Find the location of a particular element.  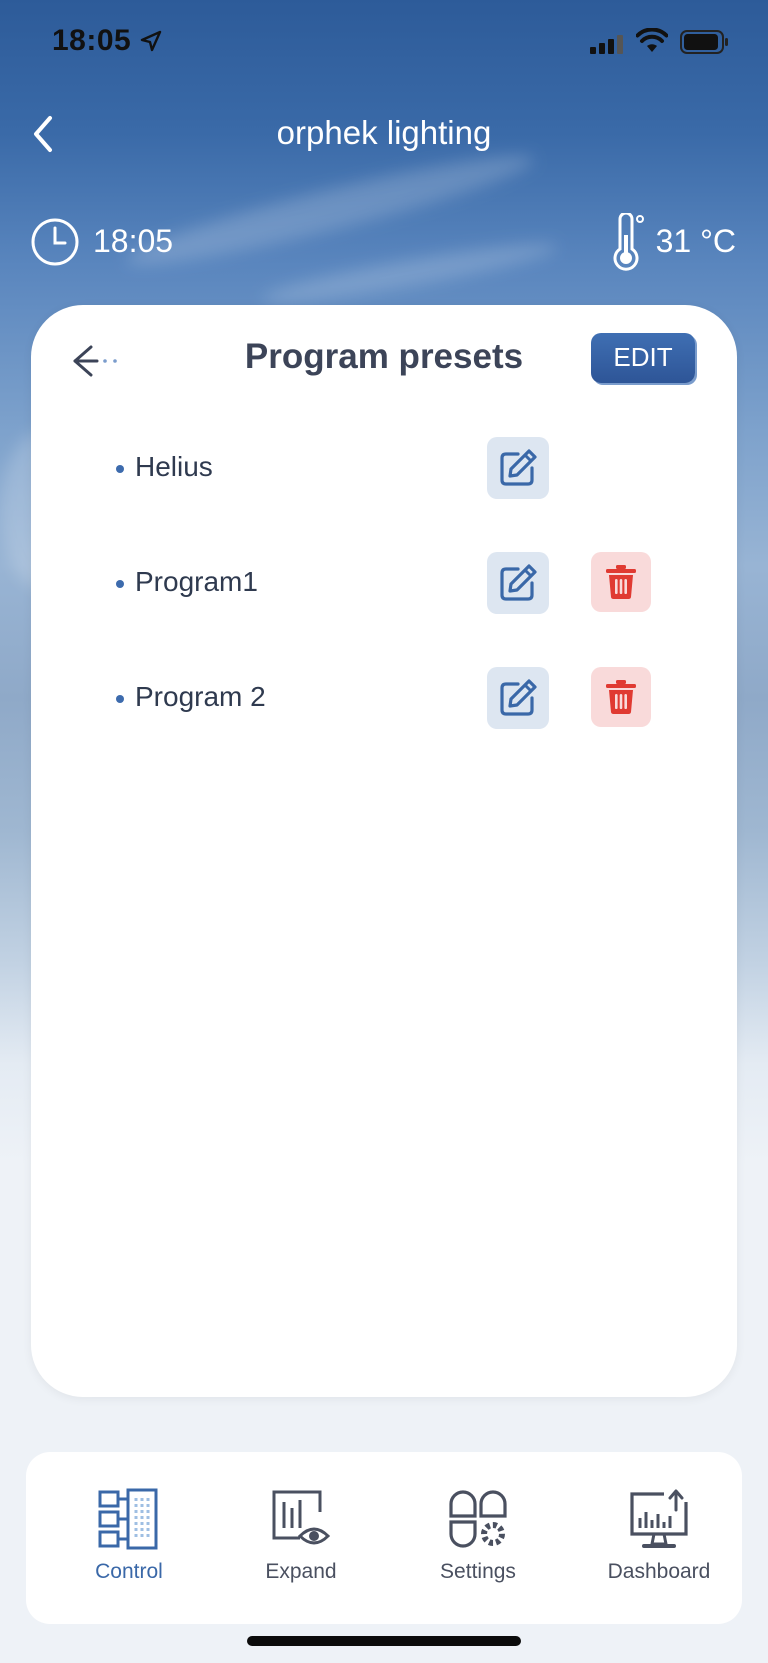

preset-item: Program 2 is located at coordinates (384, 699).